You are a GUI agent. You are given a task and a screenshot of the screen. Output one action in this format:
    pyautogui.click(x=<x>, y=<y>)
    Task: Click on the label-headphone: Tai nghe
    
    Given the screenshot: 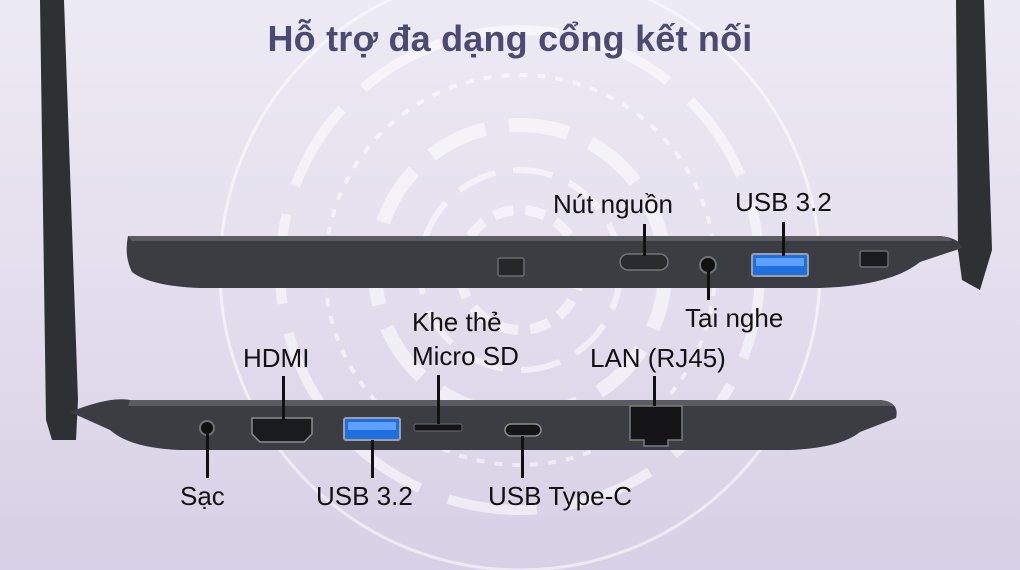 What is the action you would take?
    pyautogui.click(x=734, y=318)
    